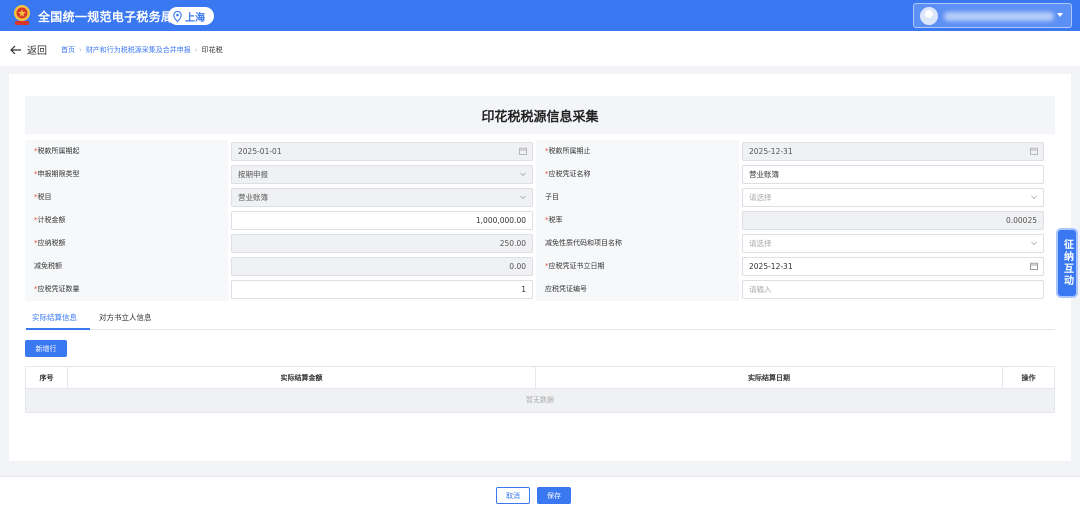 This screenshot has width=1080, height=512. I want to click on form-row: 减免税额 0.00 *应税凭证书立日期 2025-12-31, so click(540, 266).